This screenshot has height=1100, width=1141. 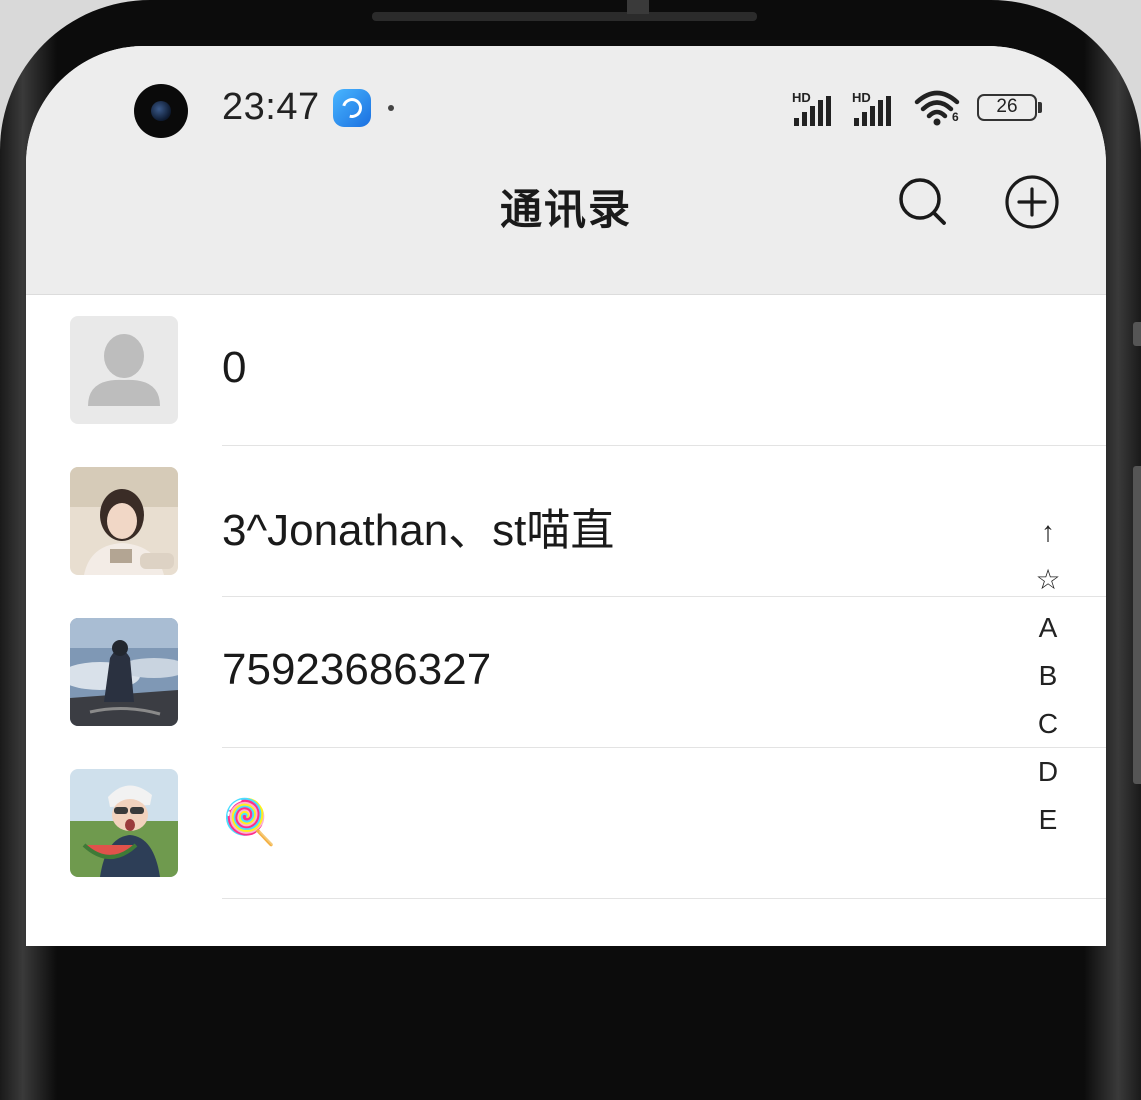 What do you see at coordinates (124, 521) in the screenshot?
I see `photo-avatar-girl` at bounding box center [124, 521].